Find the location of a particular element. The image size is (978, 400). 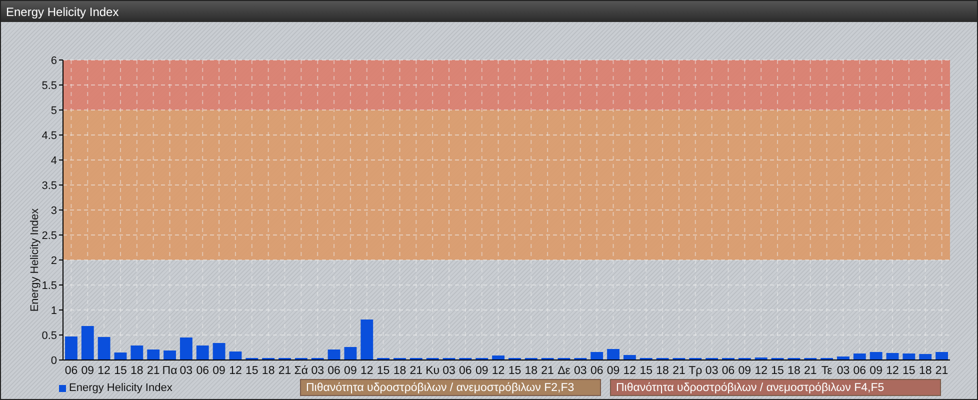

legend-label: Energy Helicity Index is located at coordinates (120, 388).